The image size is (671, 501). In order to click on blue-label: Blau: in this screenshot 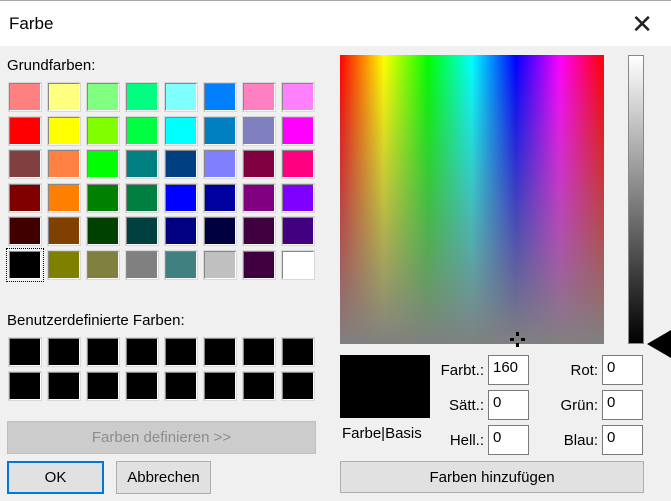, I will do `click(580, 440)`.